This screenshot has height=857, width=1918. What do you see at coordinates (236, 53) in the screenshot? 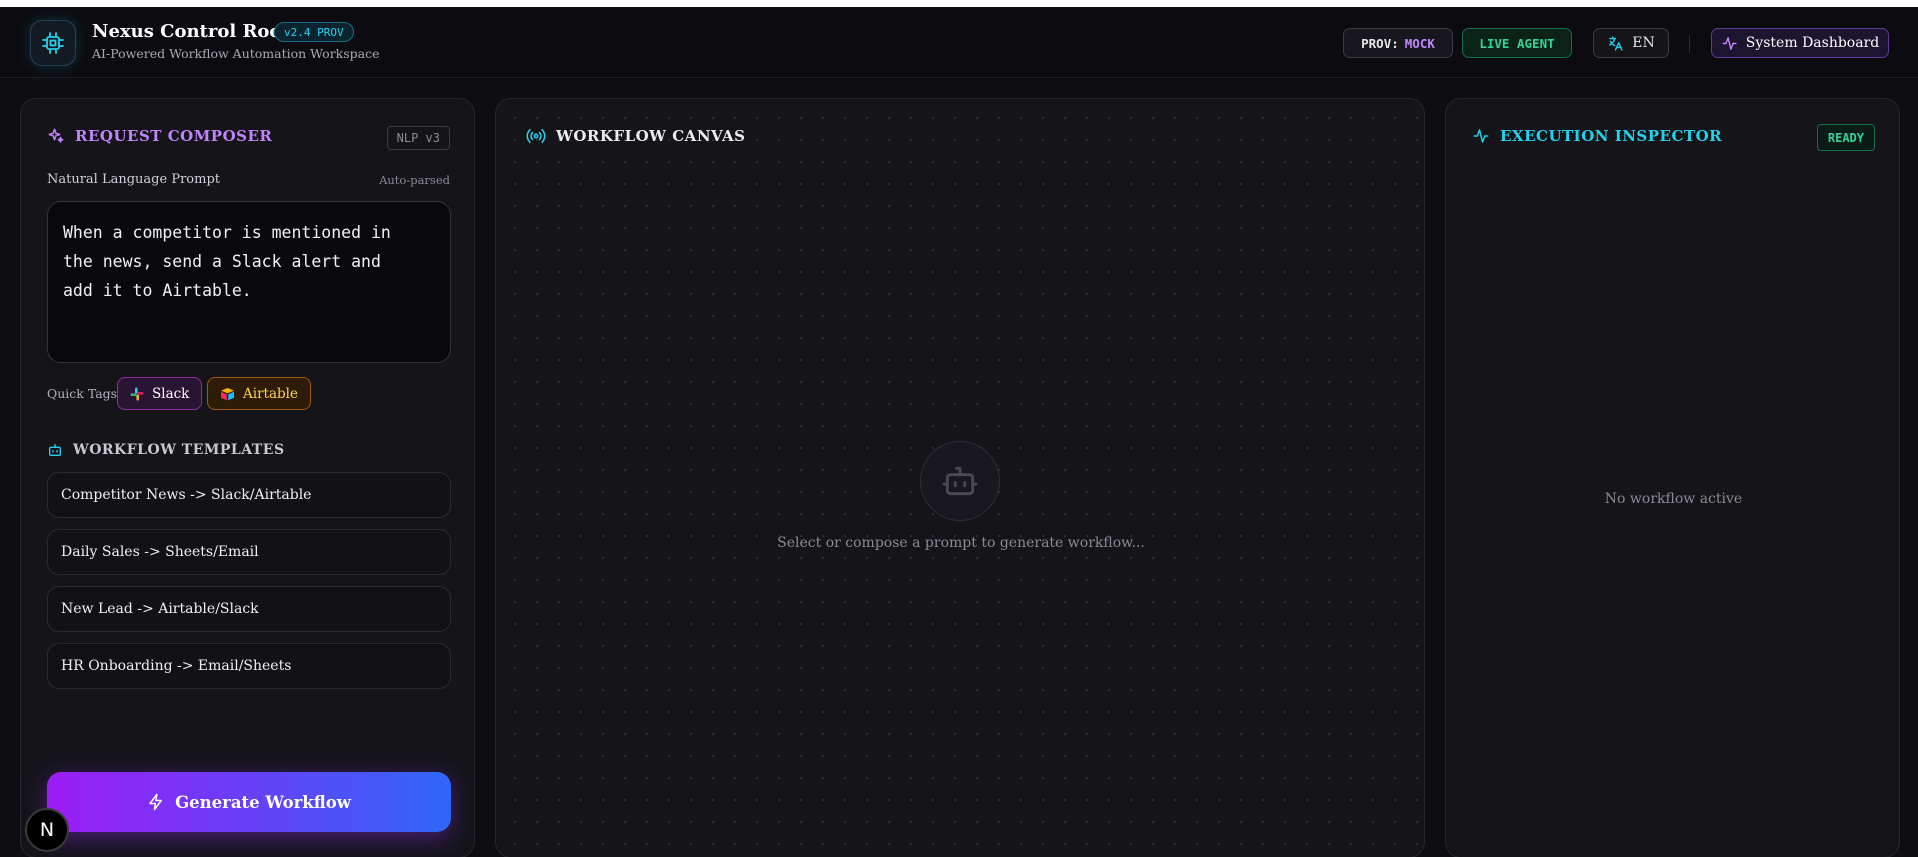
I see `app-subtitle: AI-Powered Workflow Automation Workspace` at bounding box center [236, 53].